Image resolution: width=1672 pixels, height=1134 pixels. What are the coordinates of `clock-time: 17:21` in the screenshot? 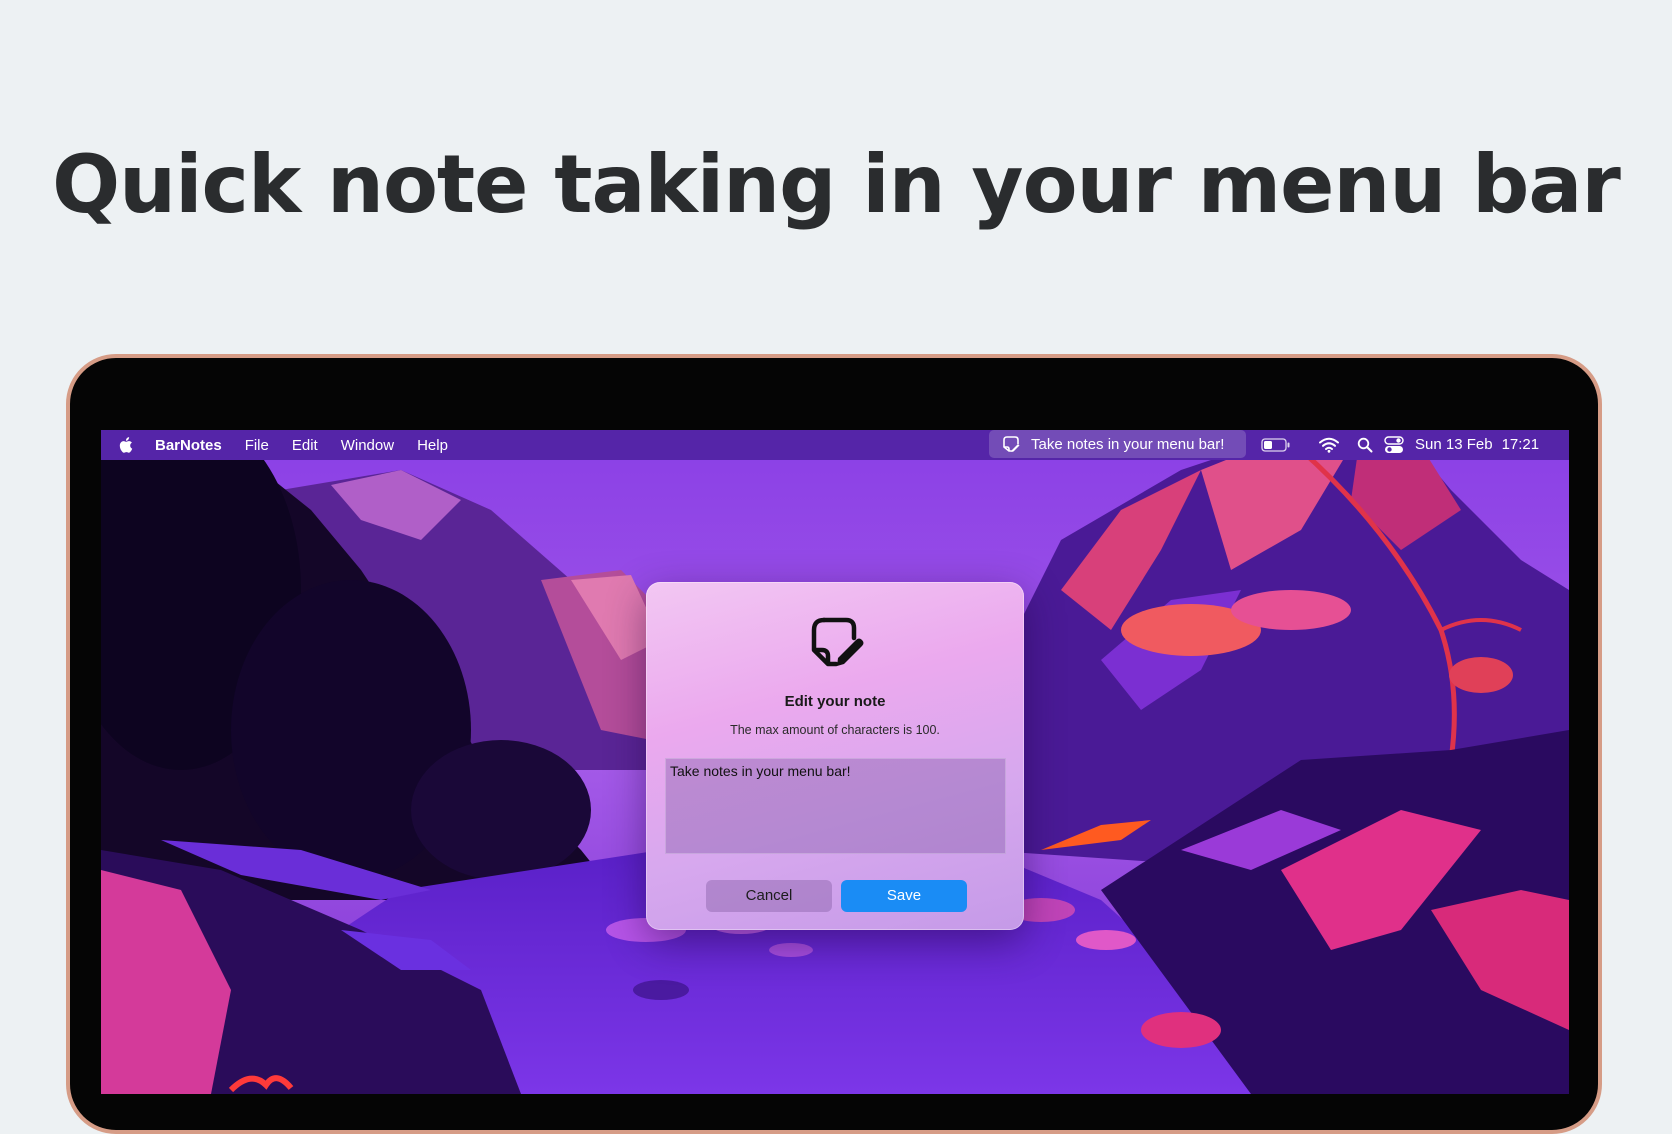 It's located at (1520, 444).